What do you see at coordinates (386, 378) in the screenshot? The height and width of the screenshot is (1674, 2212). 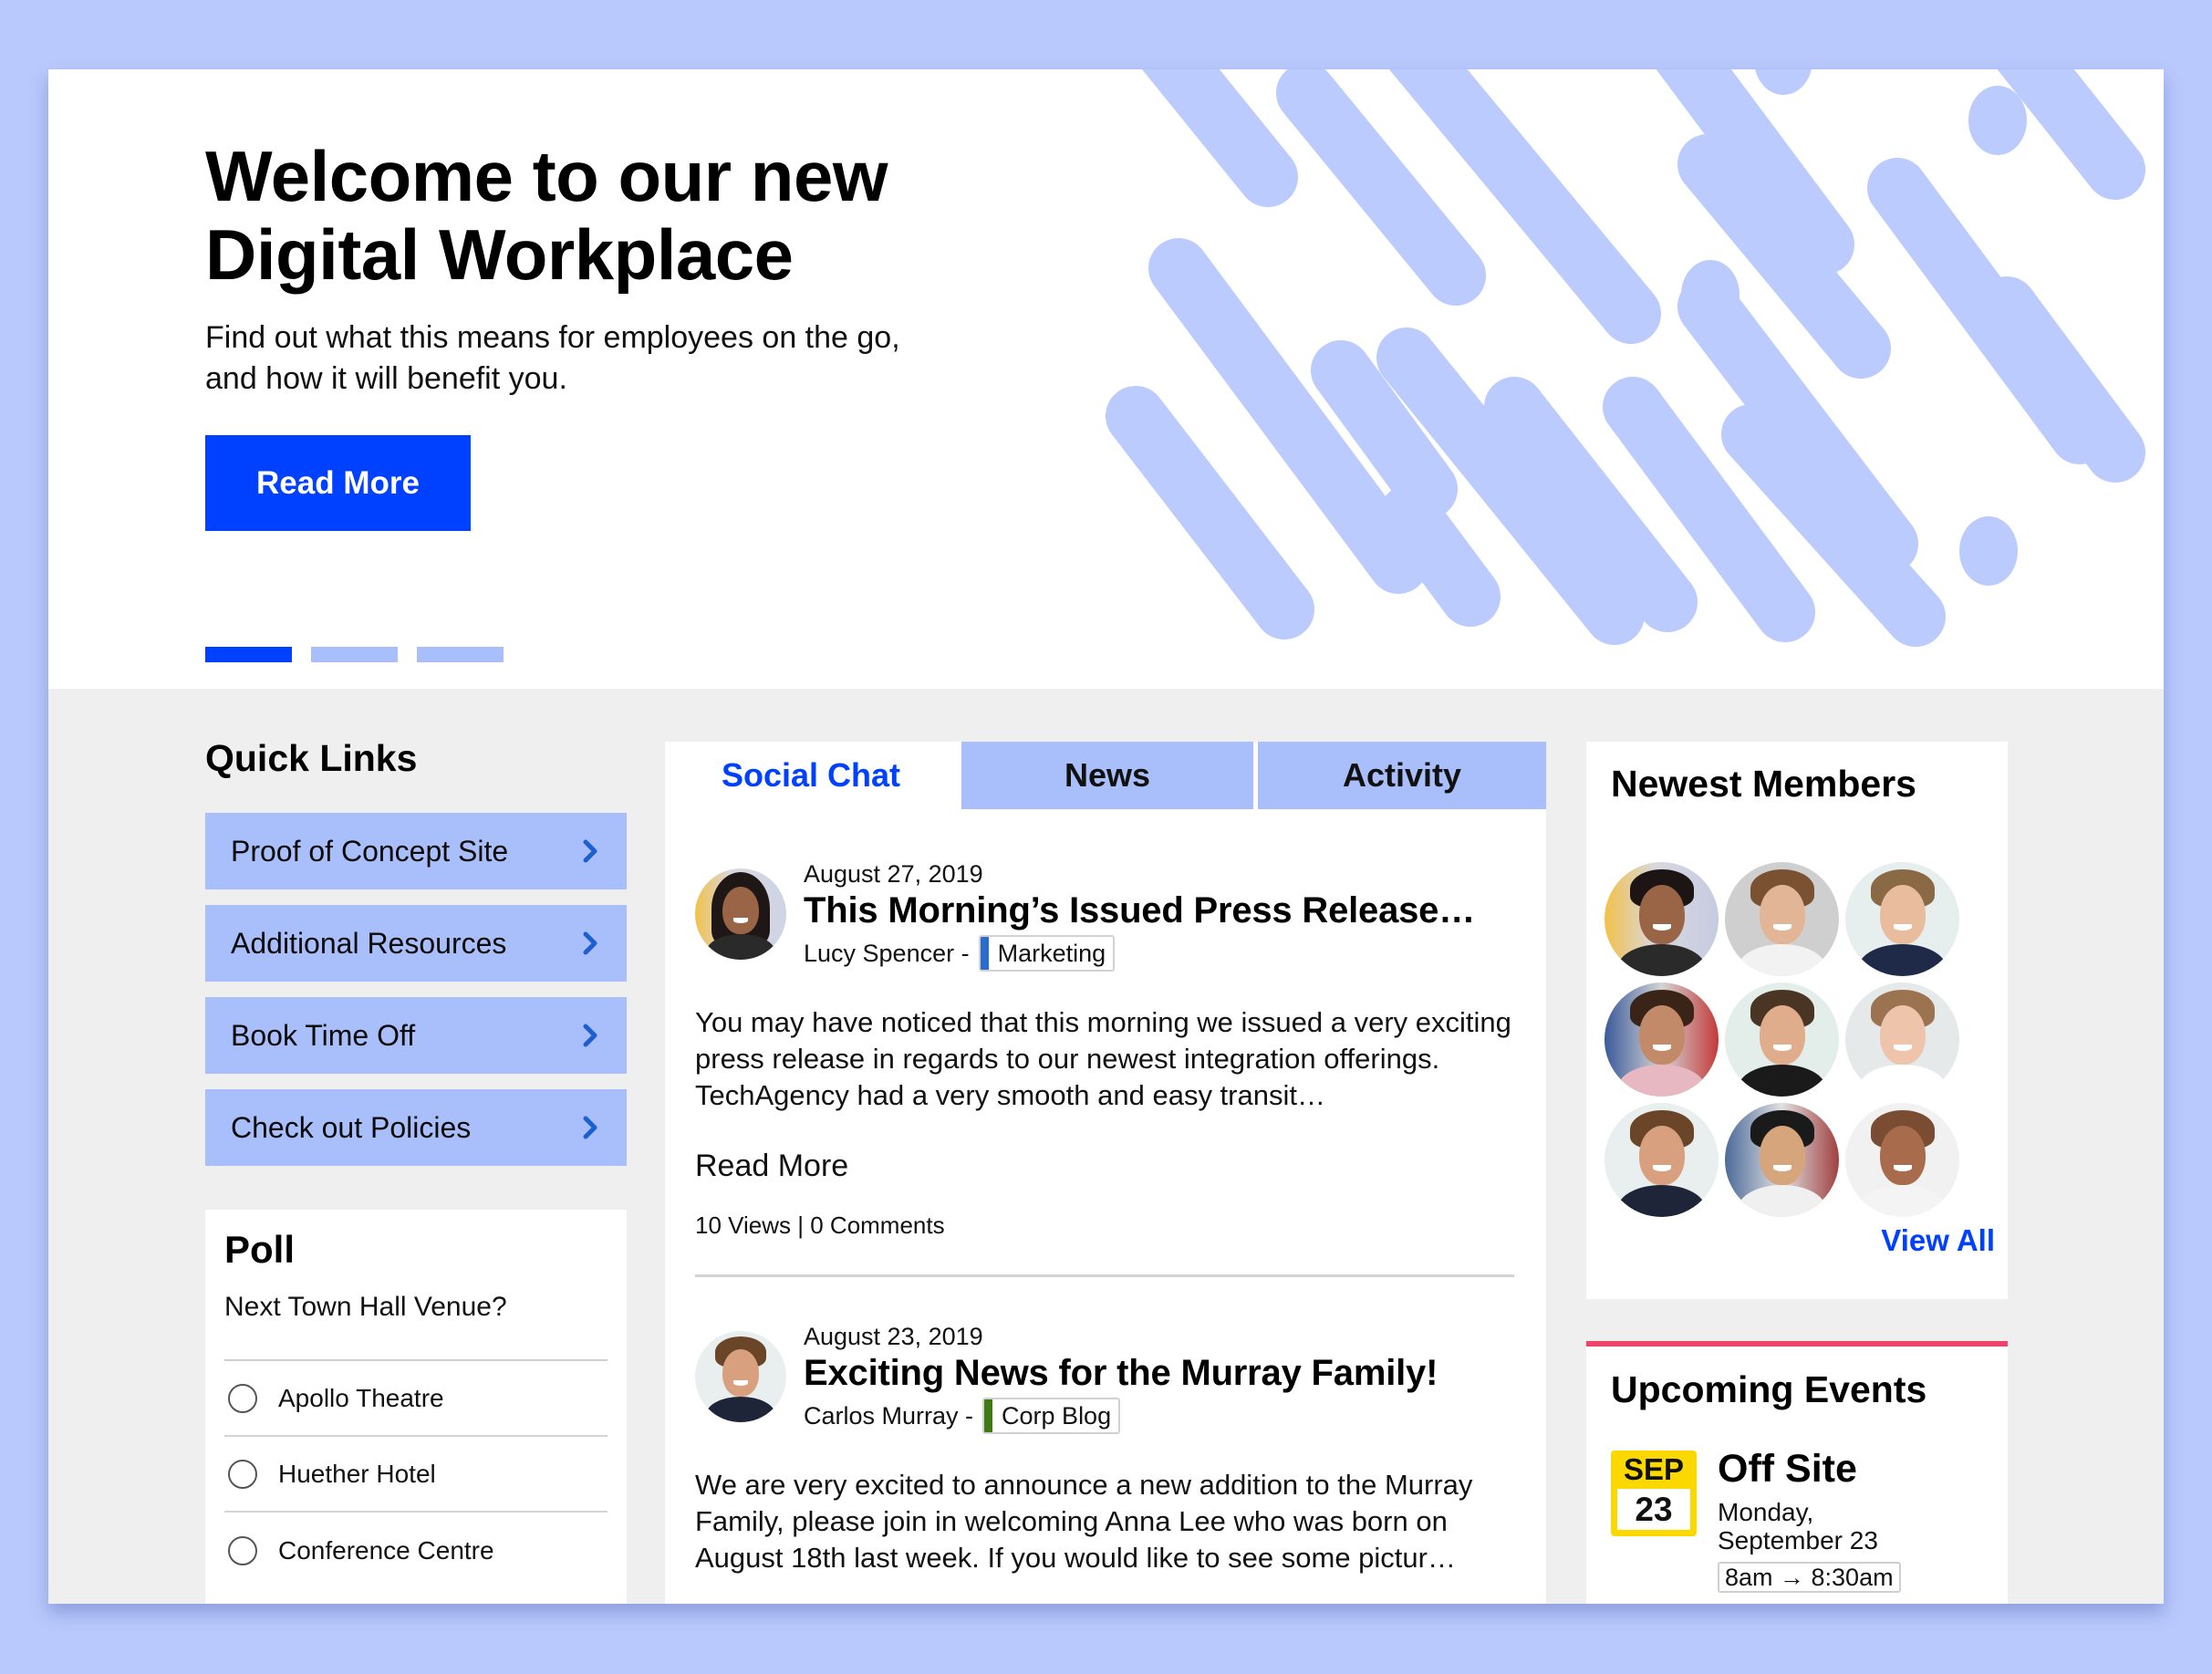 I see `hero-subtitle-line-2: and how it will benefit you.` at bounding box center [386, 378].